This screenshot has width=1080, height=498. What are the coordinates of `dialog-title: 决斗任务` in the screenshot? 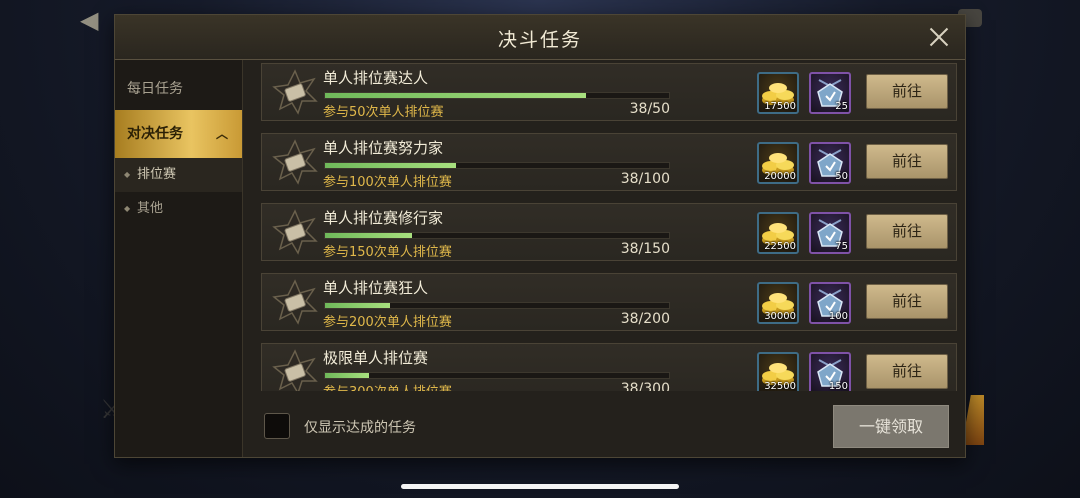 It's located at (539, 40).